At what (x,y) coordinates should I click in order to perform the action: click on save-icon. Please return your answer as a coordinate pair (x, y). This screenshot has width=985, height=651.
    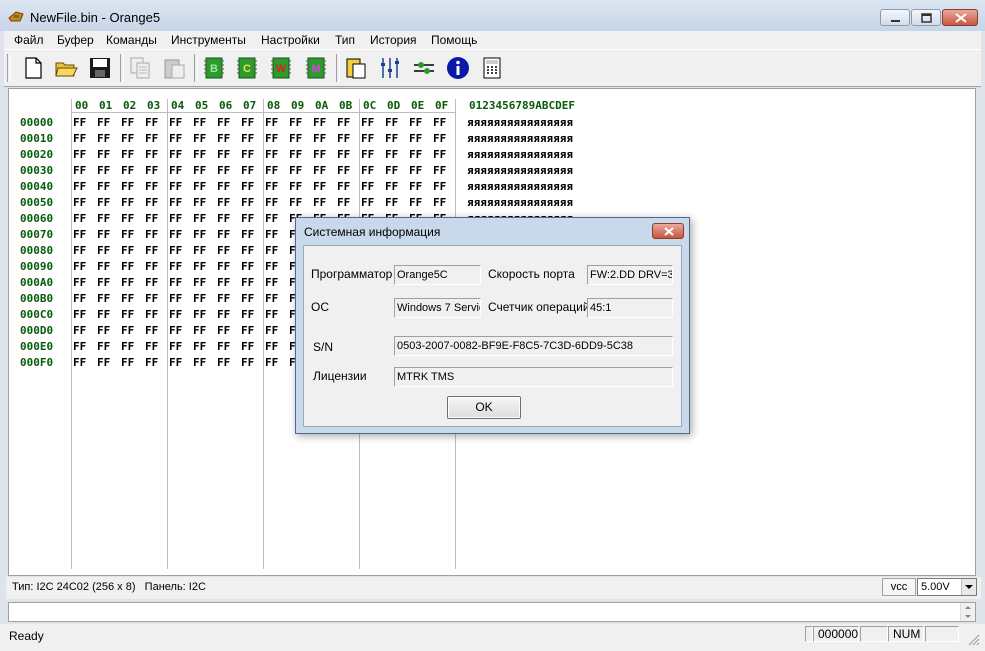
    Looking at the image, I should click on (100, 68).